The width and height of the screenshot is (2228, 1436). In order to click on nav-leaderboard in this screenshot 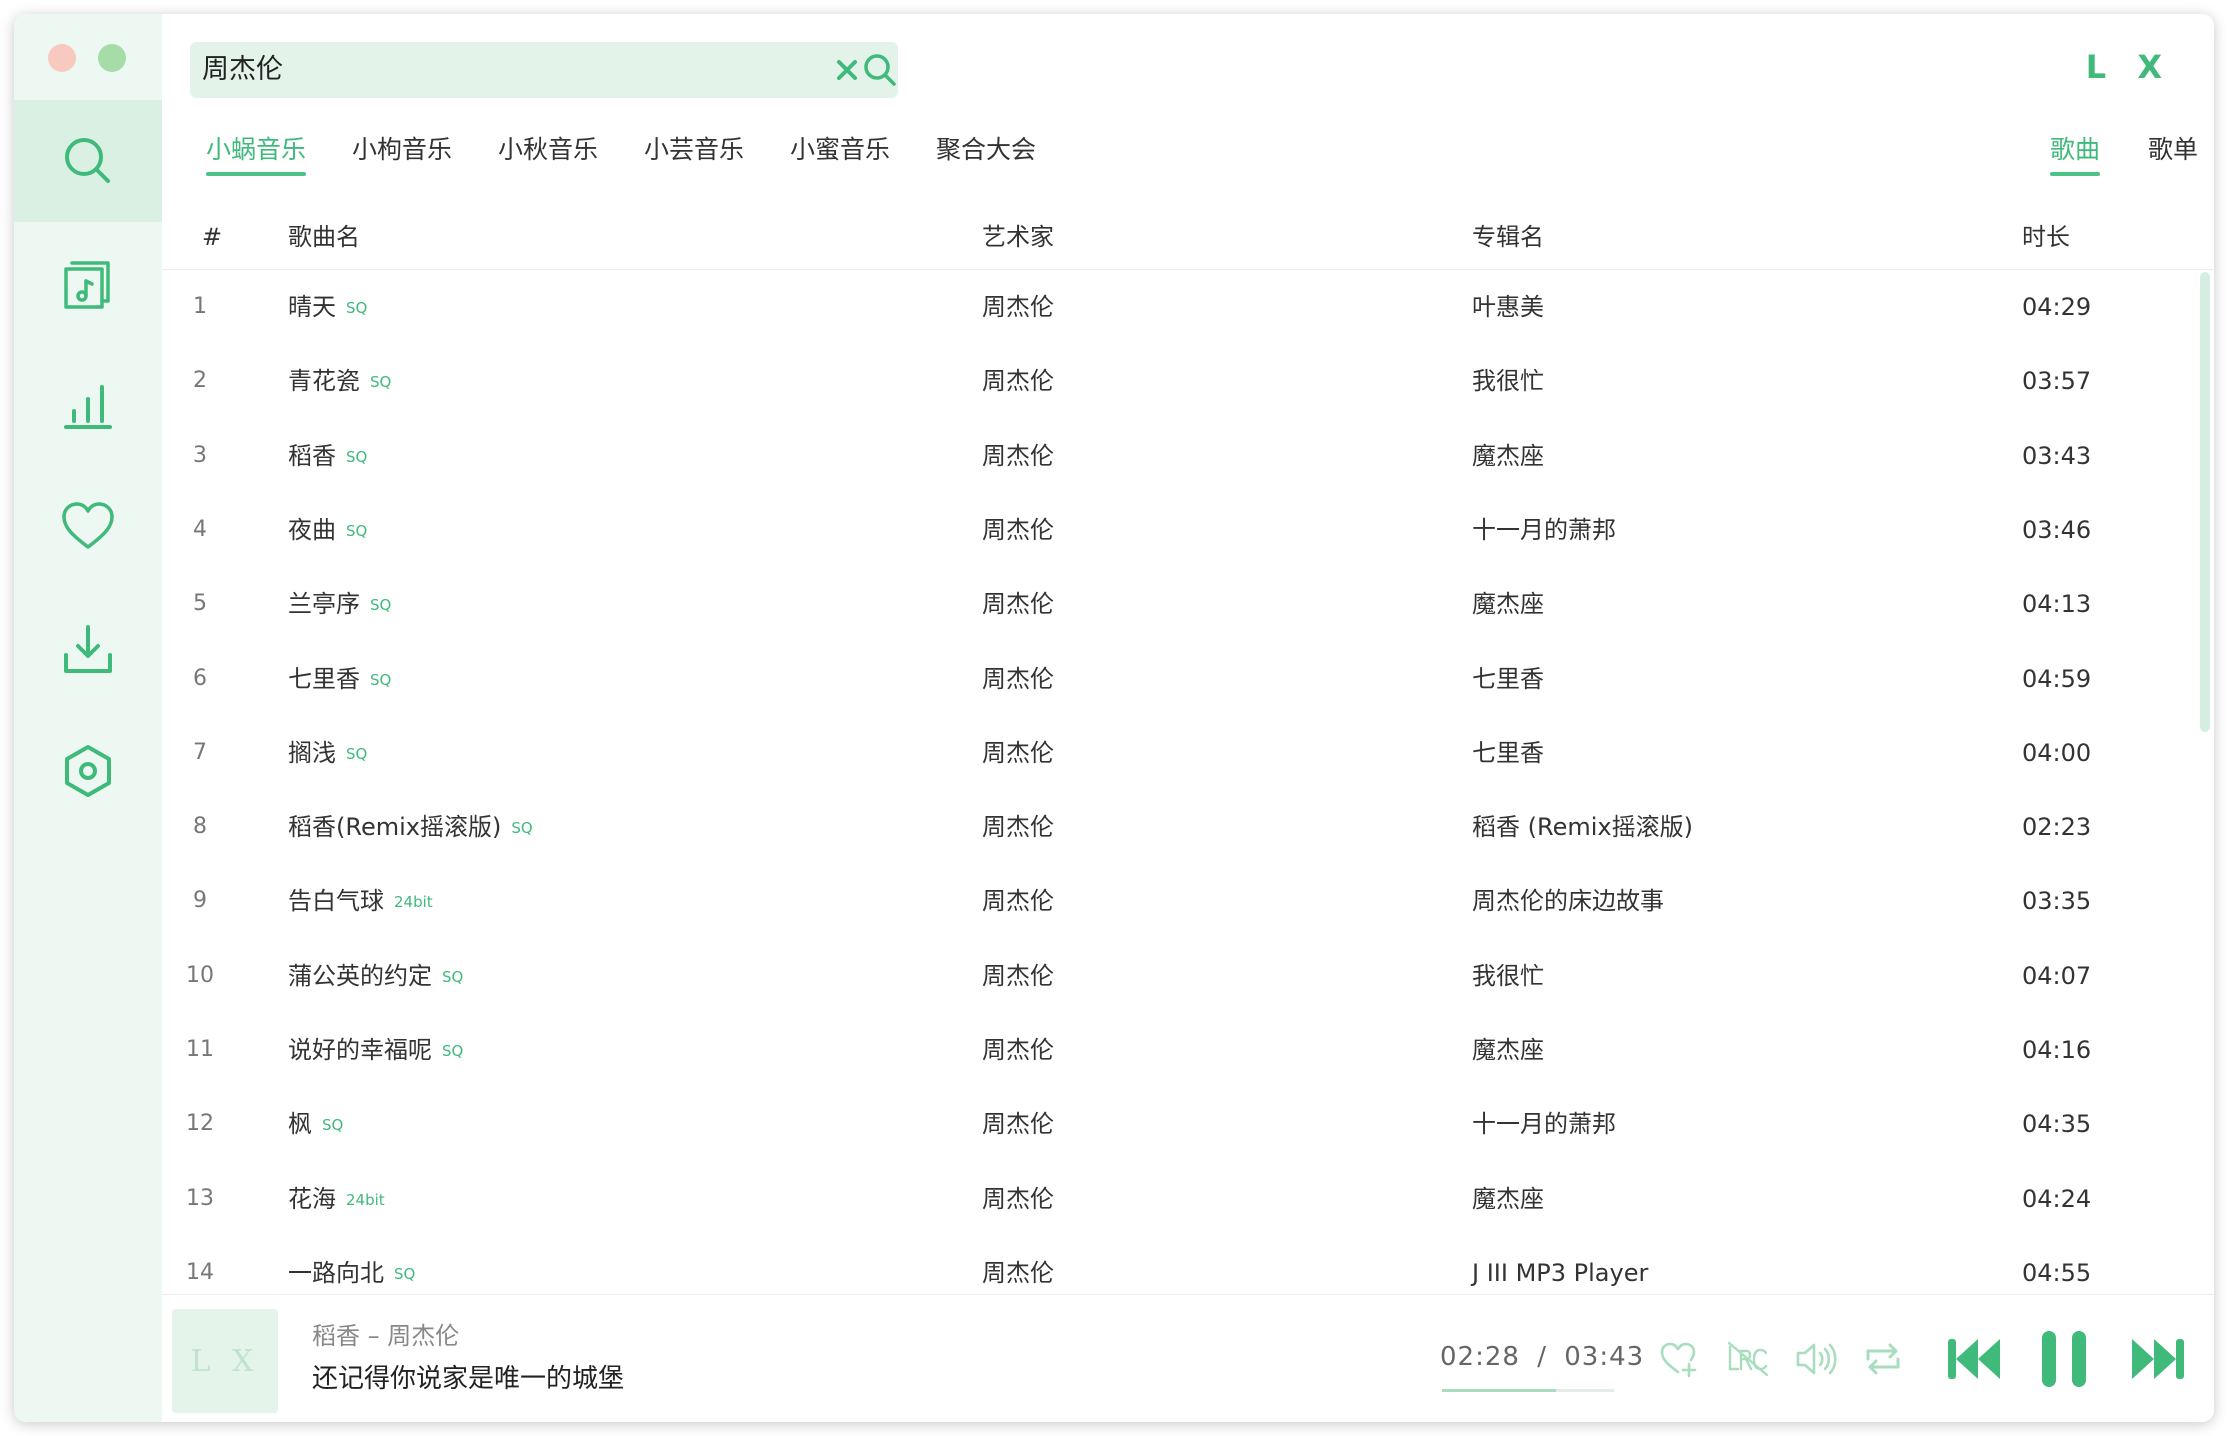, I will do `click(88, 405)`.